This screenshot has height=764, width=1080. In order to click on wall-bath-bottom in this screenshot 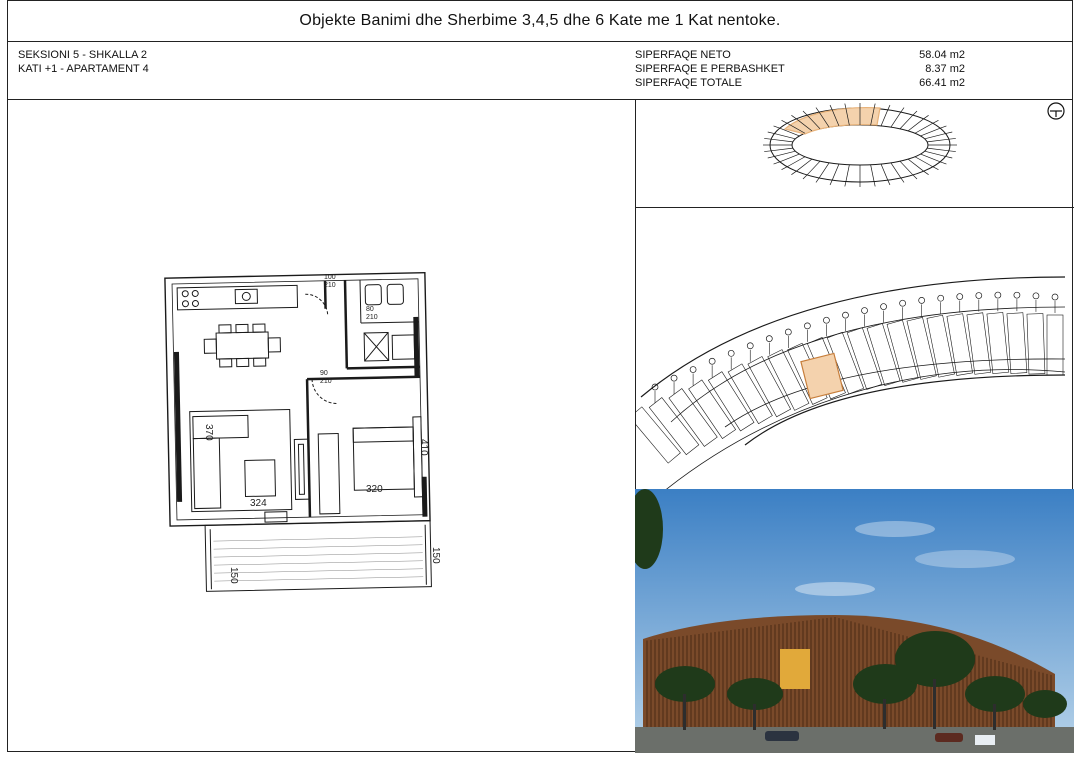, I will do `click(383, 367)`.